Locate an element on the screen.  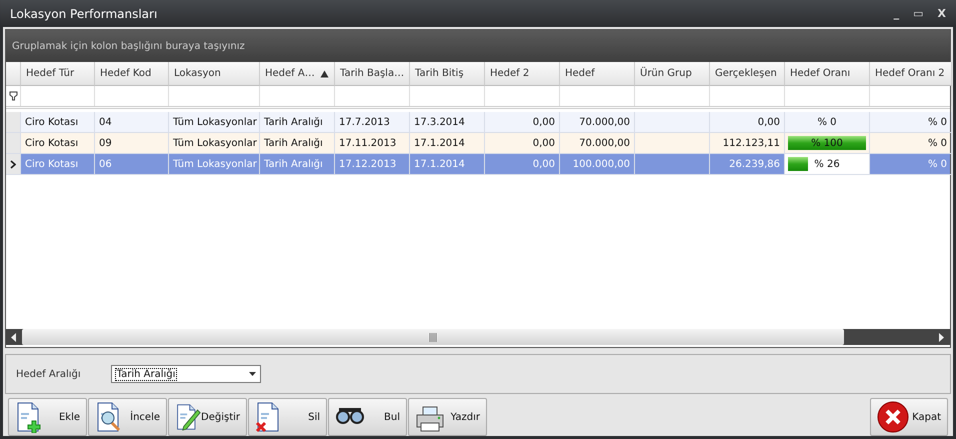
window-title: Lokasyon Performansları is located at coordinates (84, 13).